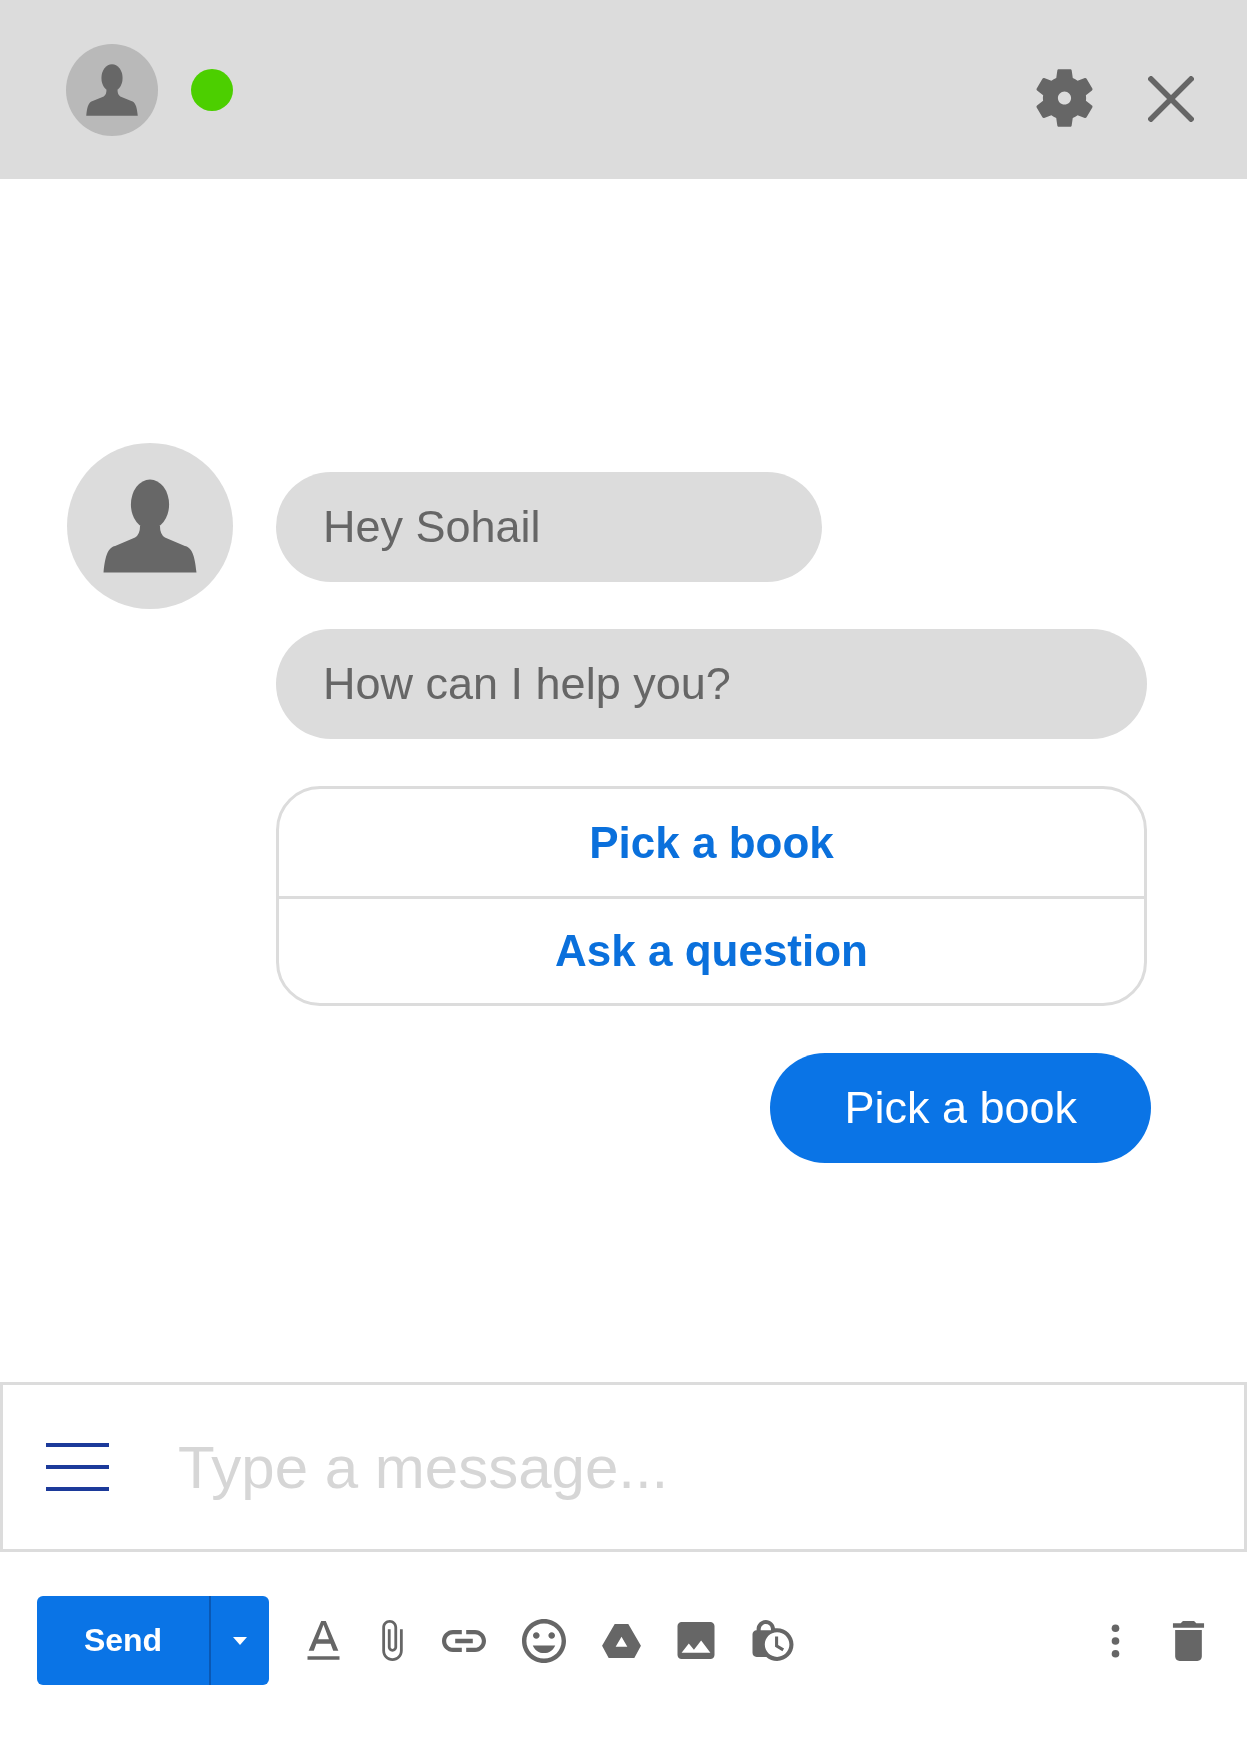 Image resolution: width=1247 pixels, height=1742 pixels. Describe the element at coordinates (464, 1640) in the screenshot. I see `link-icon` at that location.